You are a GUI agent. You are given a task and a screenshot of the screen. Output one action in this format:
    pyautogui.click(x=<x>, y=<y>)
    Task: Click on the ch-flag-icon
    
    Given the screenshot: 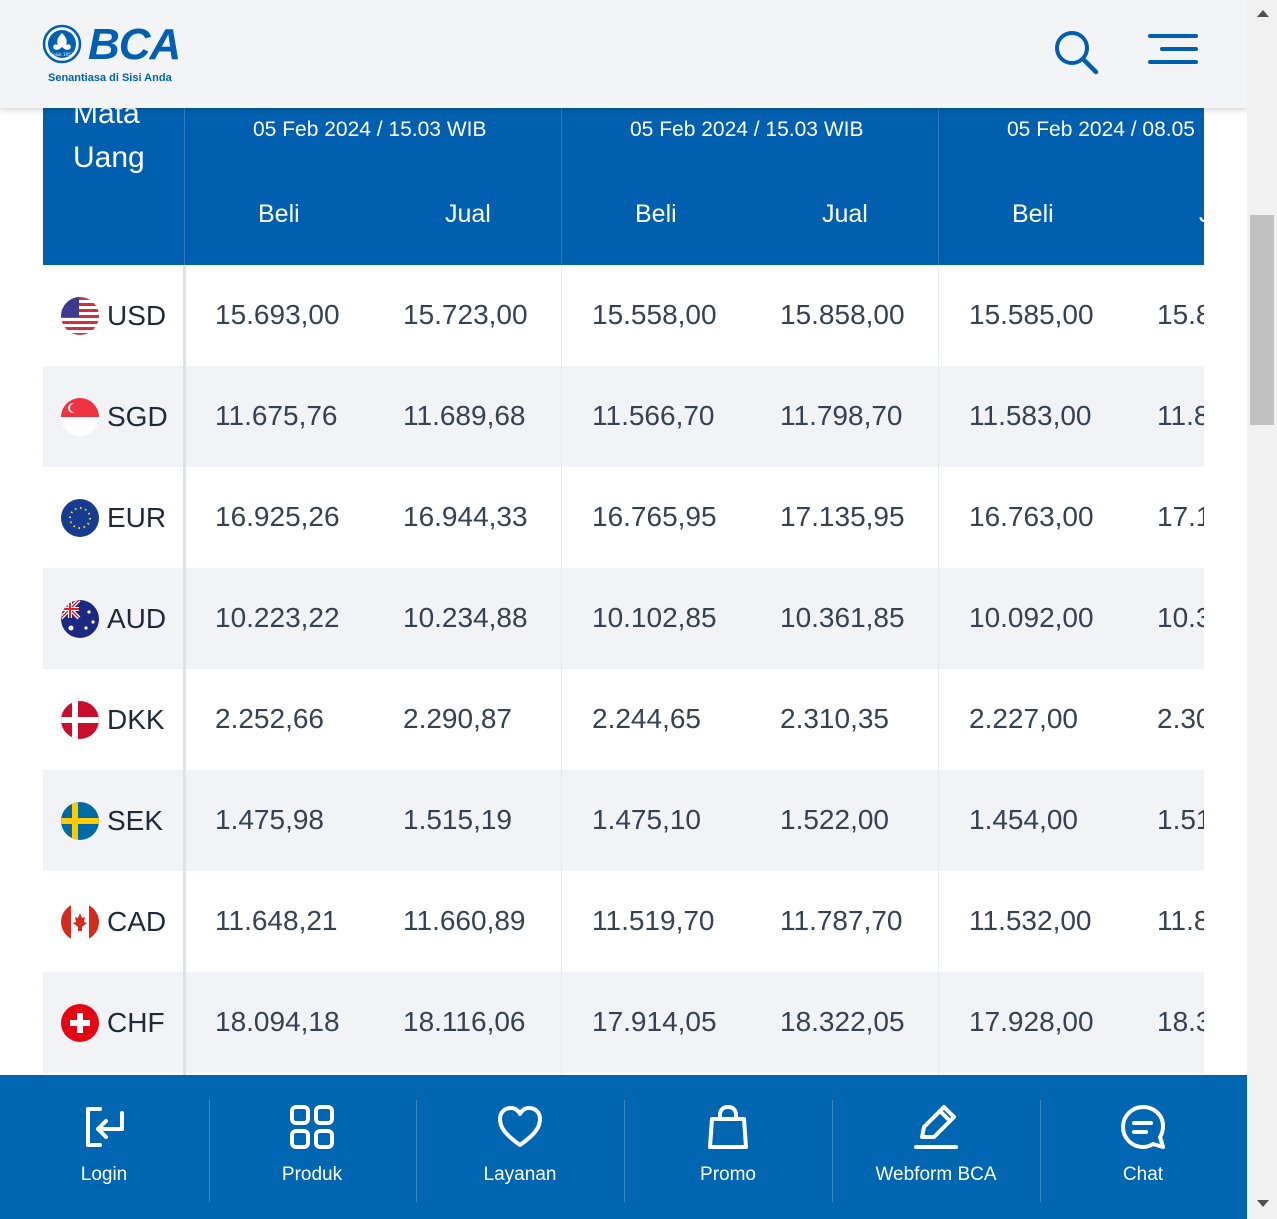 What is the action you would take?
    pyautogui.click(x=80, y=1023)
    